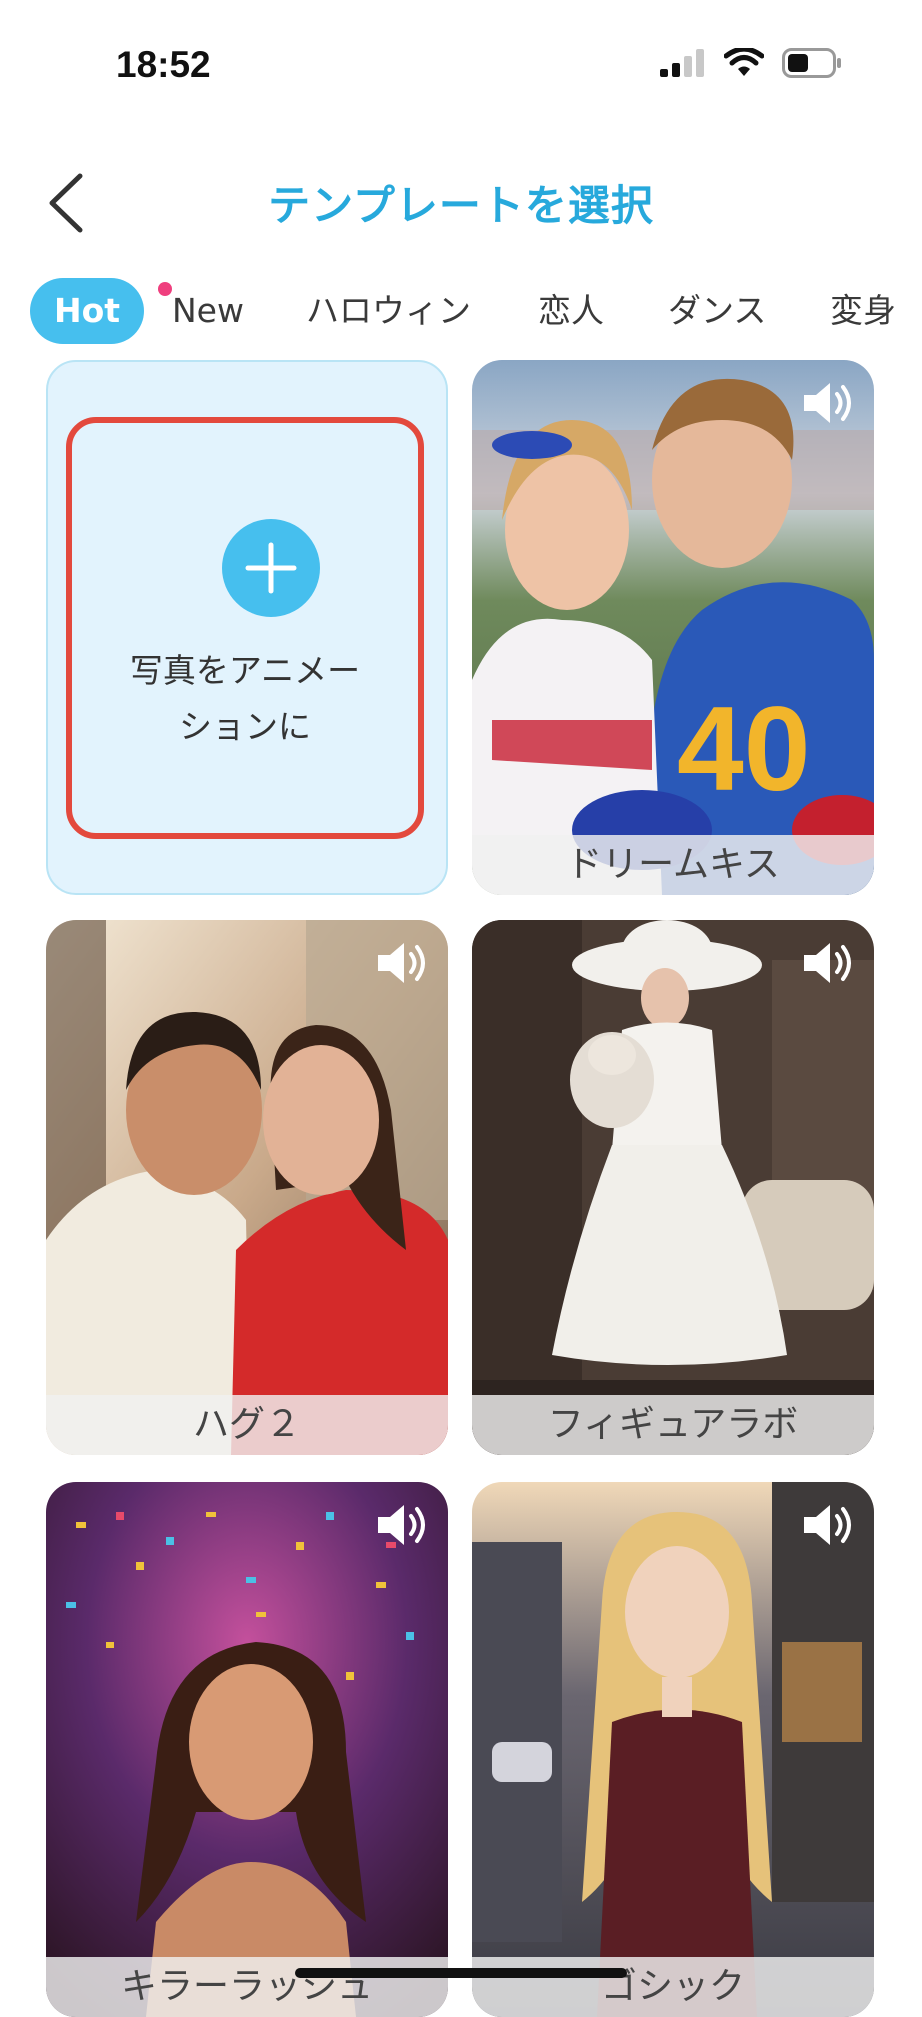 The image size is (922, 2017). I want to click on status-time: 18:52, so click(163, 64).